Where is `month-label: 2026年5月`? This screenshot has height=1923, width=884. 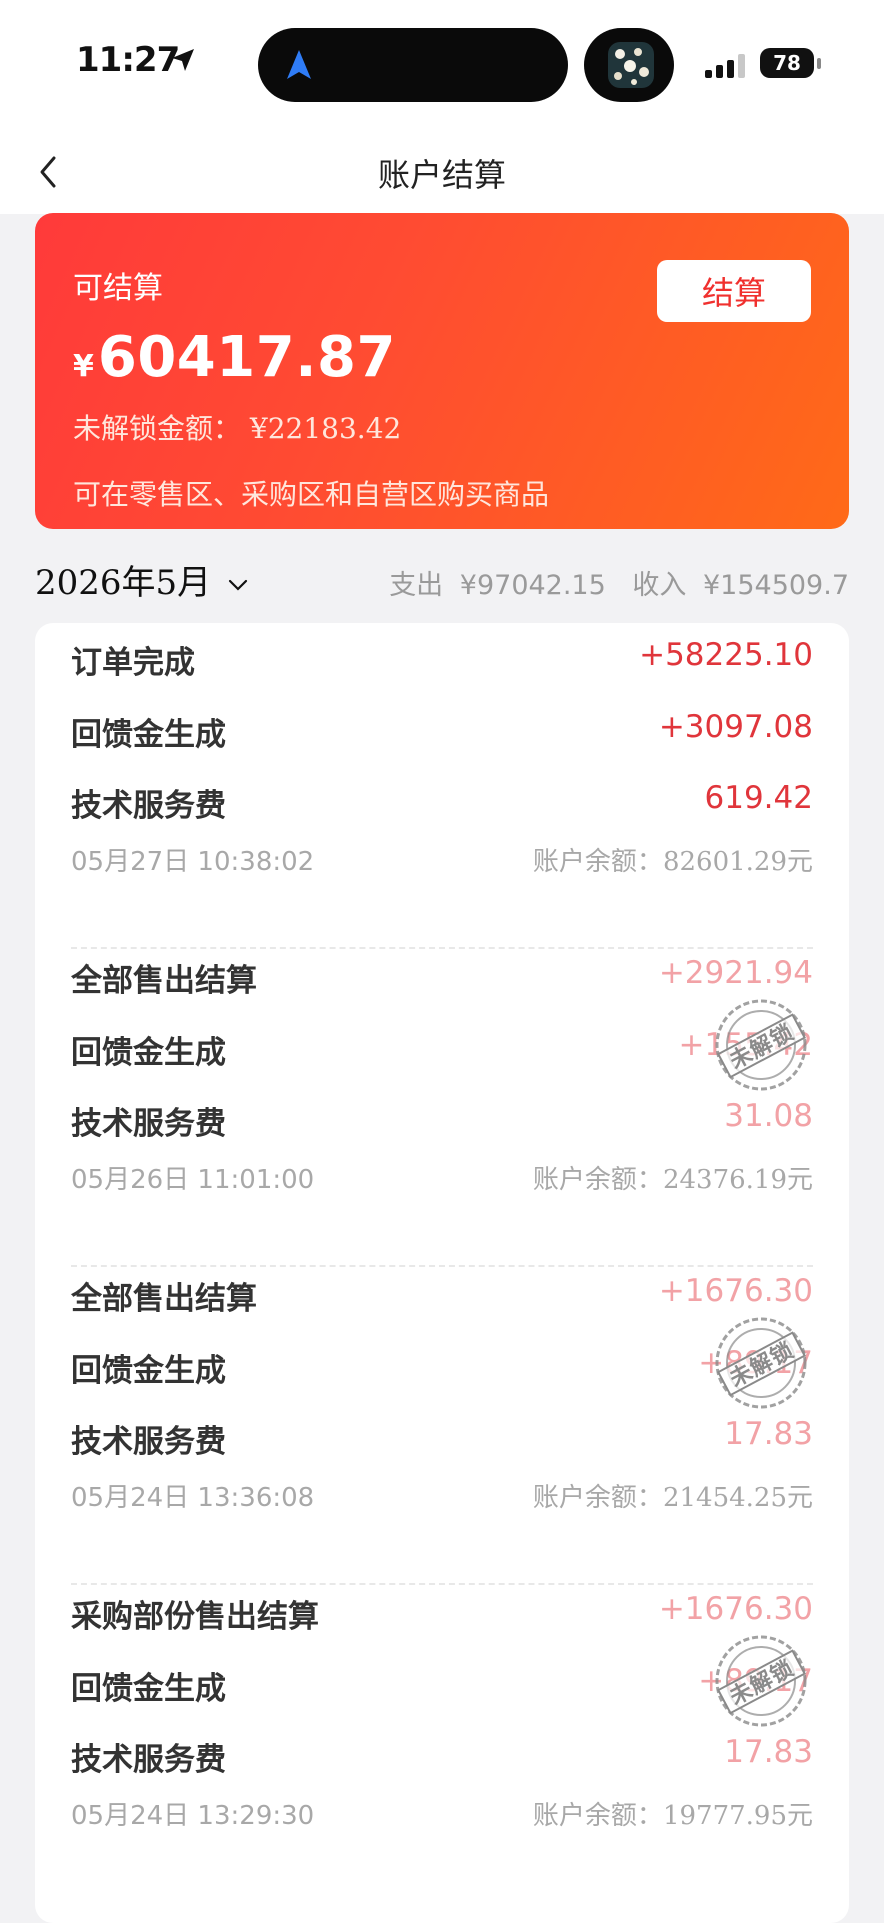 month-label: 2026年5月 is located at coordinates (123, 583).